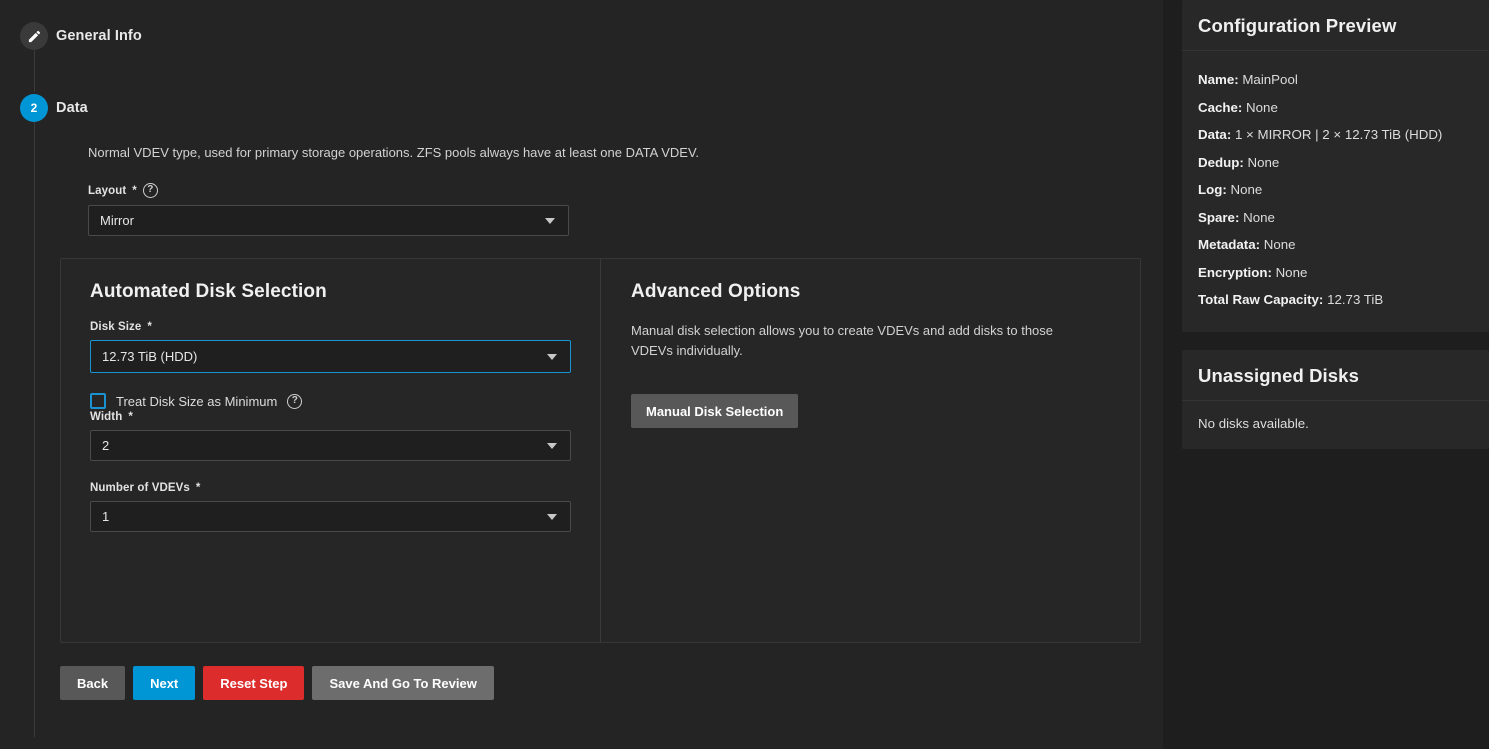  I want to click on disk-size-label: Disk Size *, so click(330, 327).